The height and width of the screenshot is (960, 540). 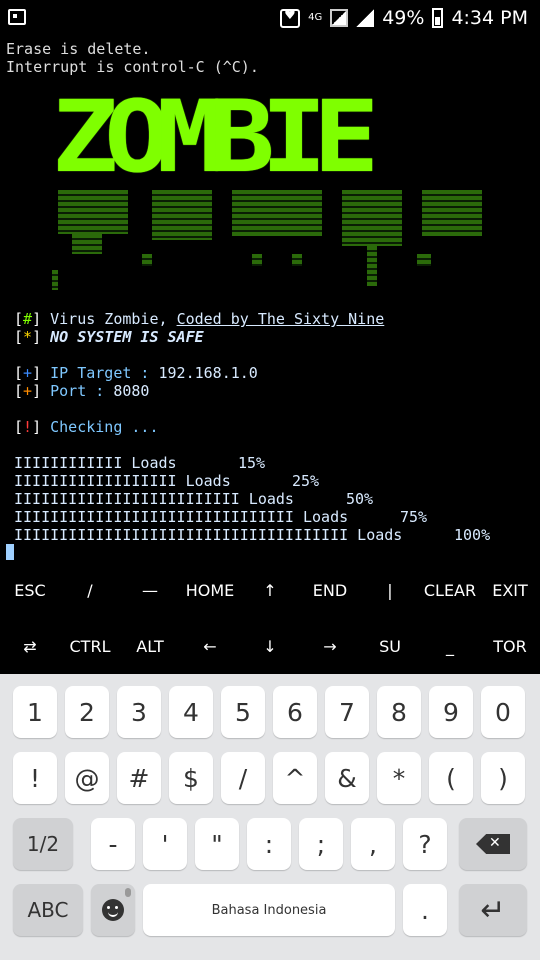 I want to click on key-exclamation: !, so click(x=35, y=778).